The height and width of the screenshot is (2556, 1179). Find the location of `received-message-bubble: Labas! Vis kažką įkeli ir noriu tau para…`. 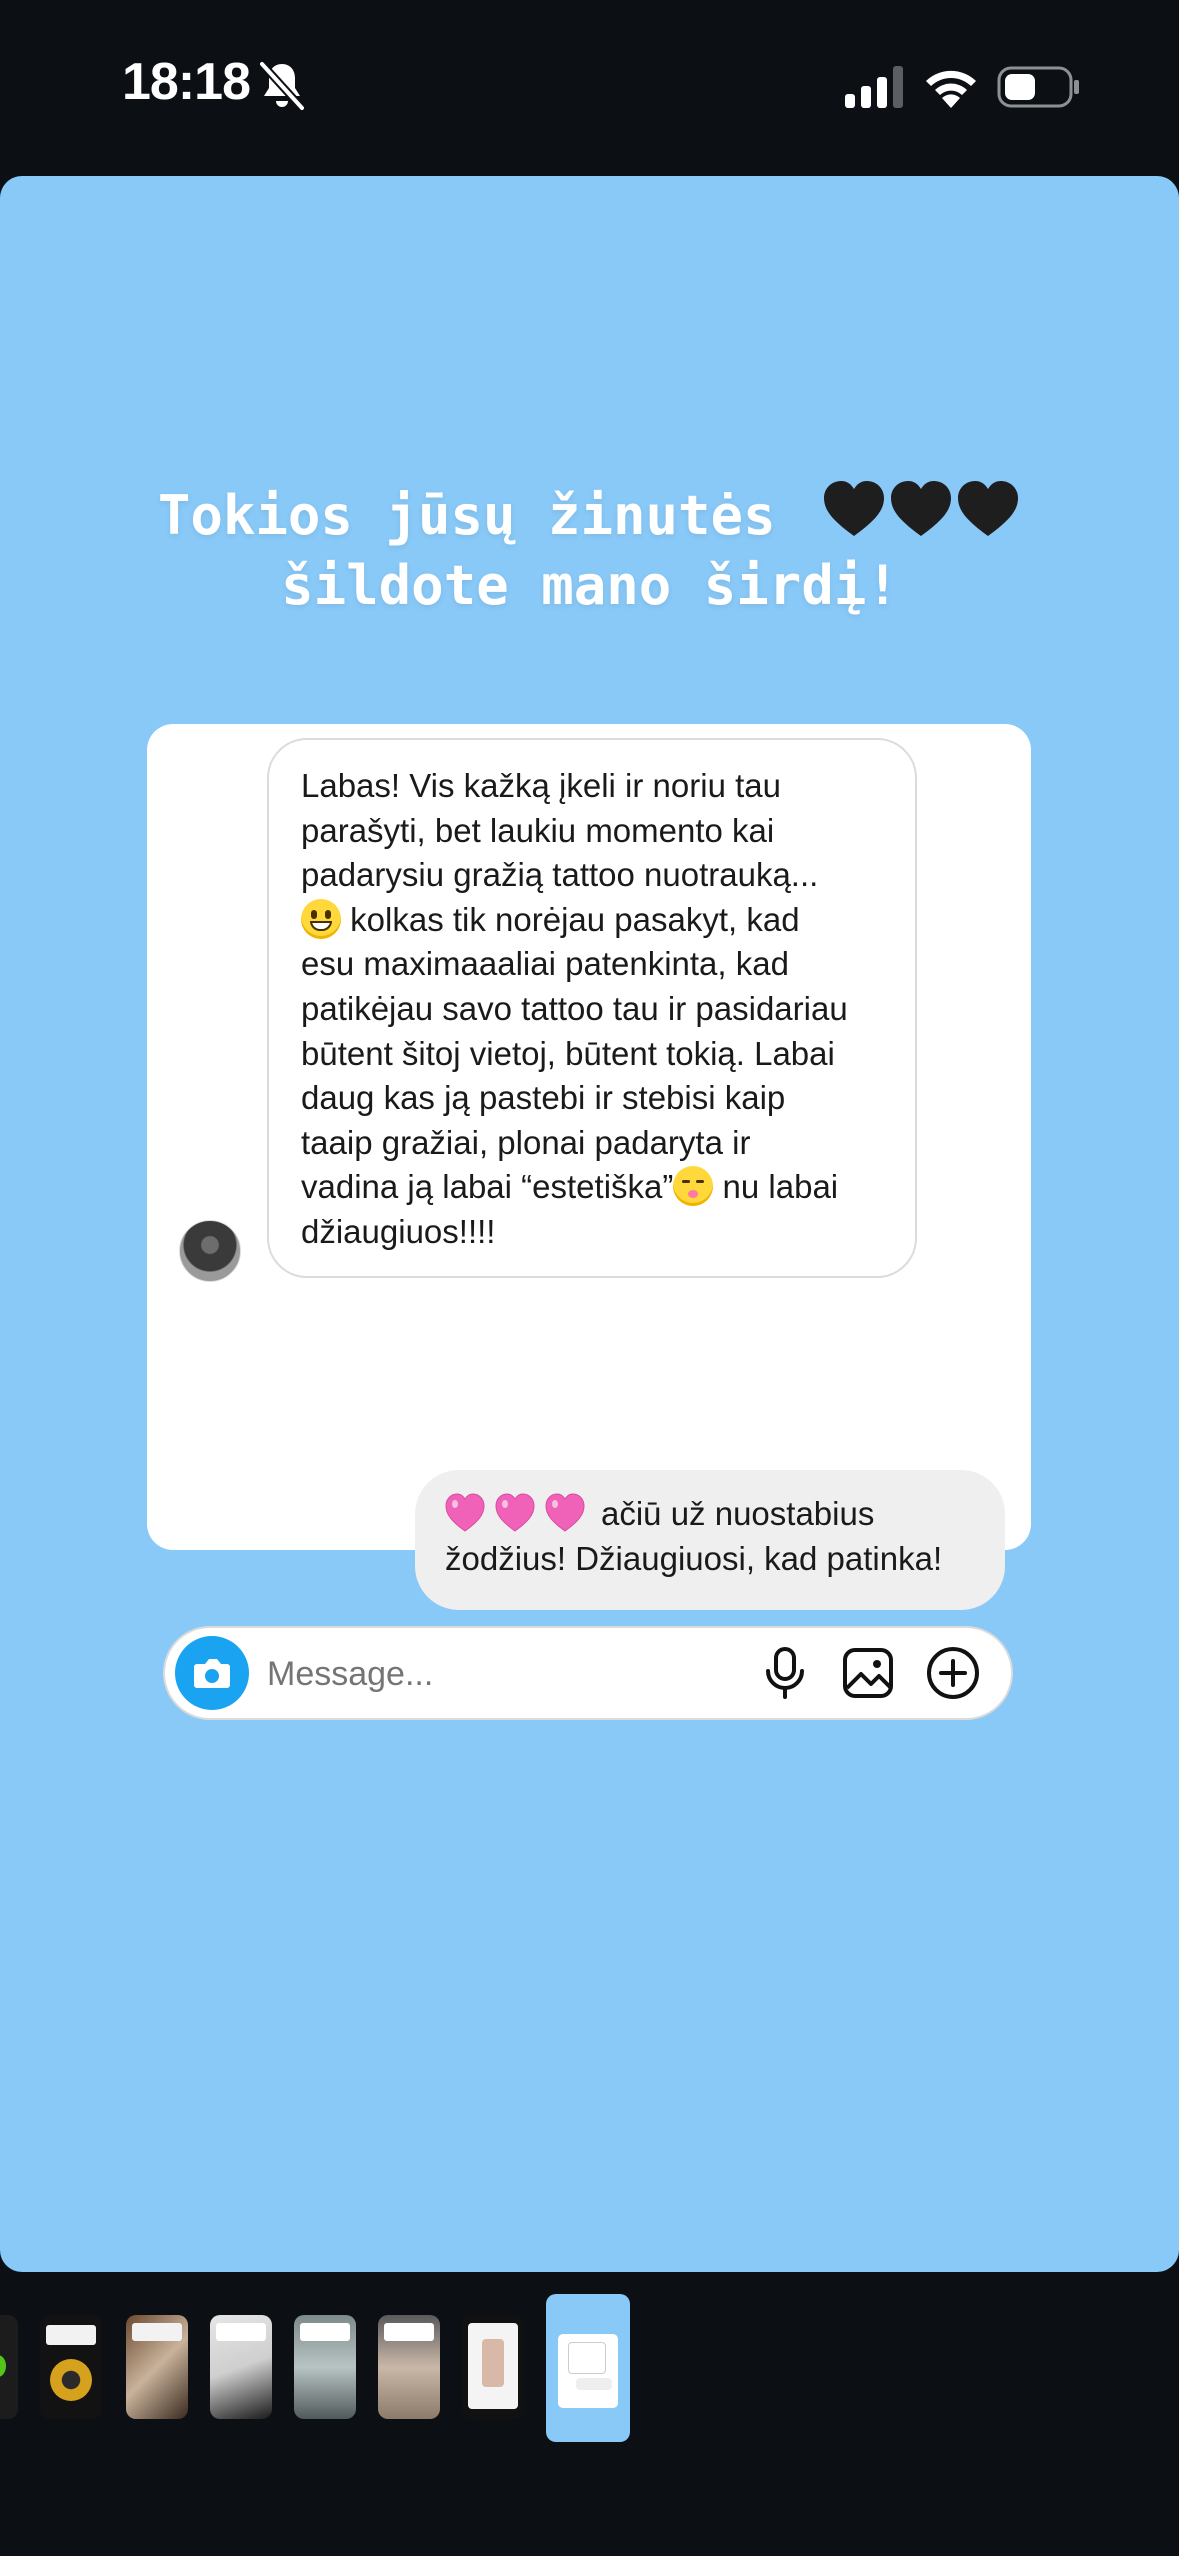

received-message-bubble: Labas! Vis kažką įkeli ir noriu tau para… is located at coordinates (592, 1008).